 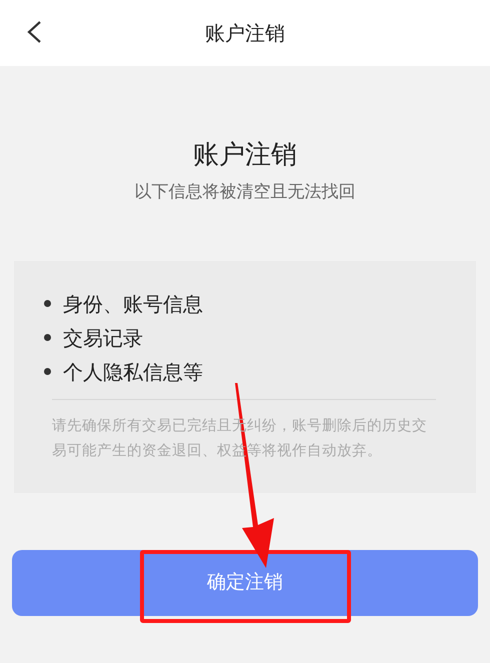 I want to click on list-item: 个人隐私信息等, so click(x=133, y=371).